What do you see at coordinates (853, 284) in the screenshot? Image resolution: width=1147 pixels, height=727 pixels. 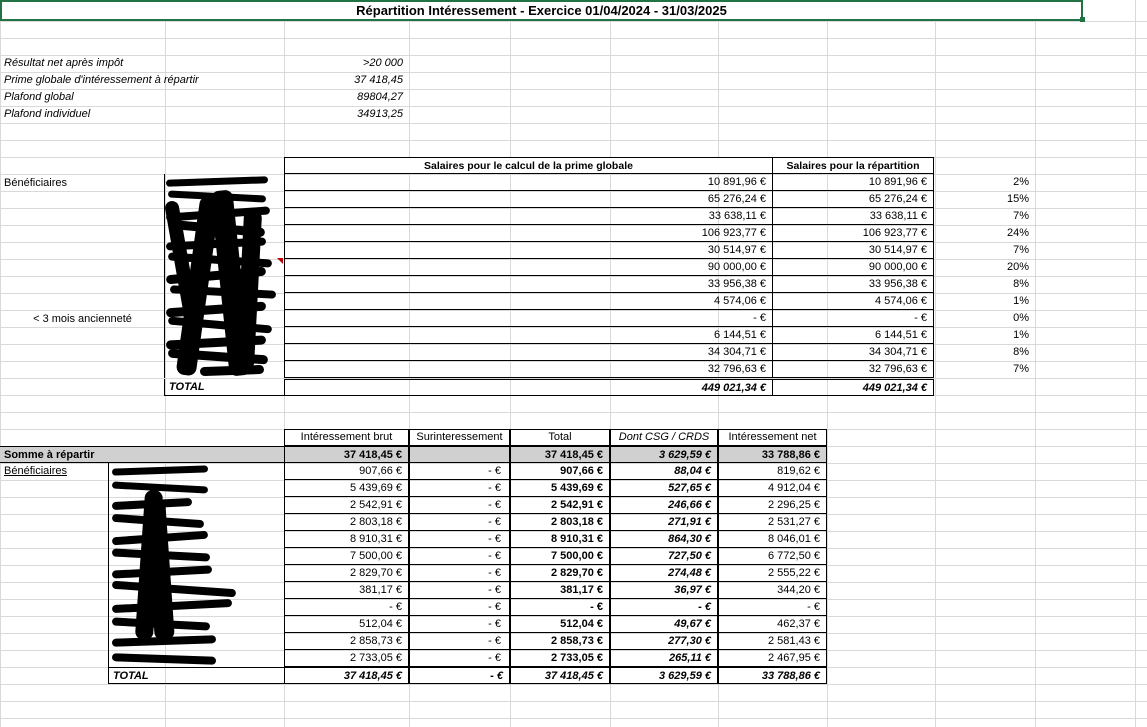 I see `salary-repartition-cell: 33 956,38 €` at bounding box center [853, 284].